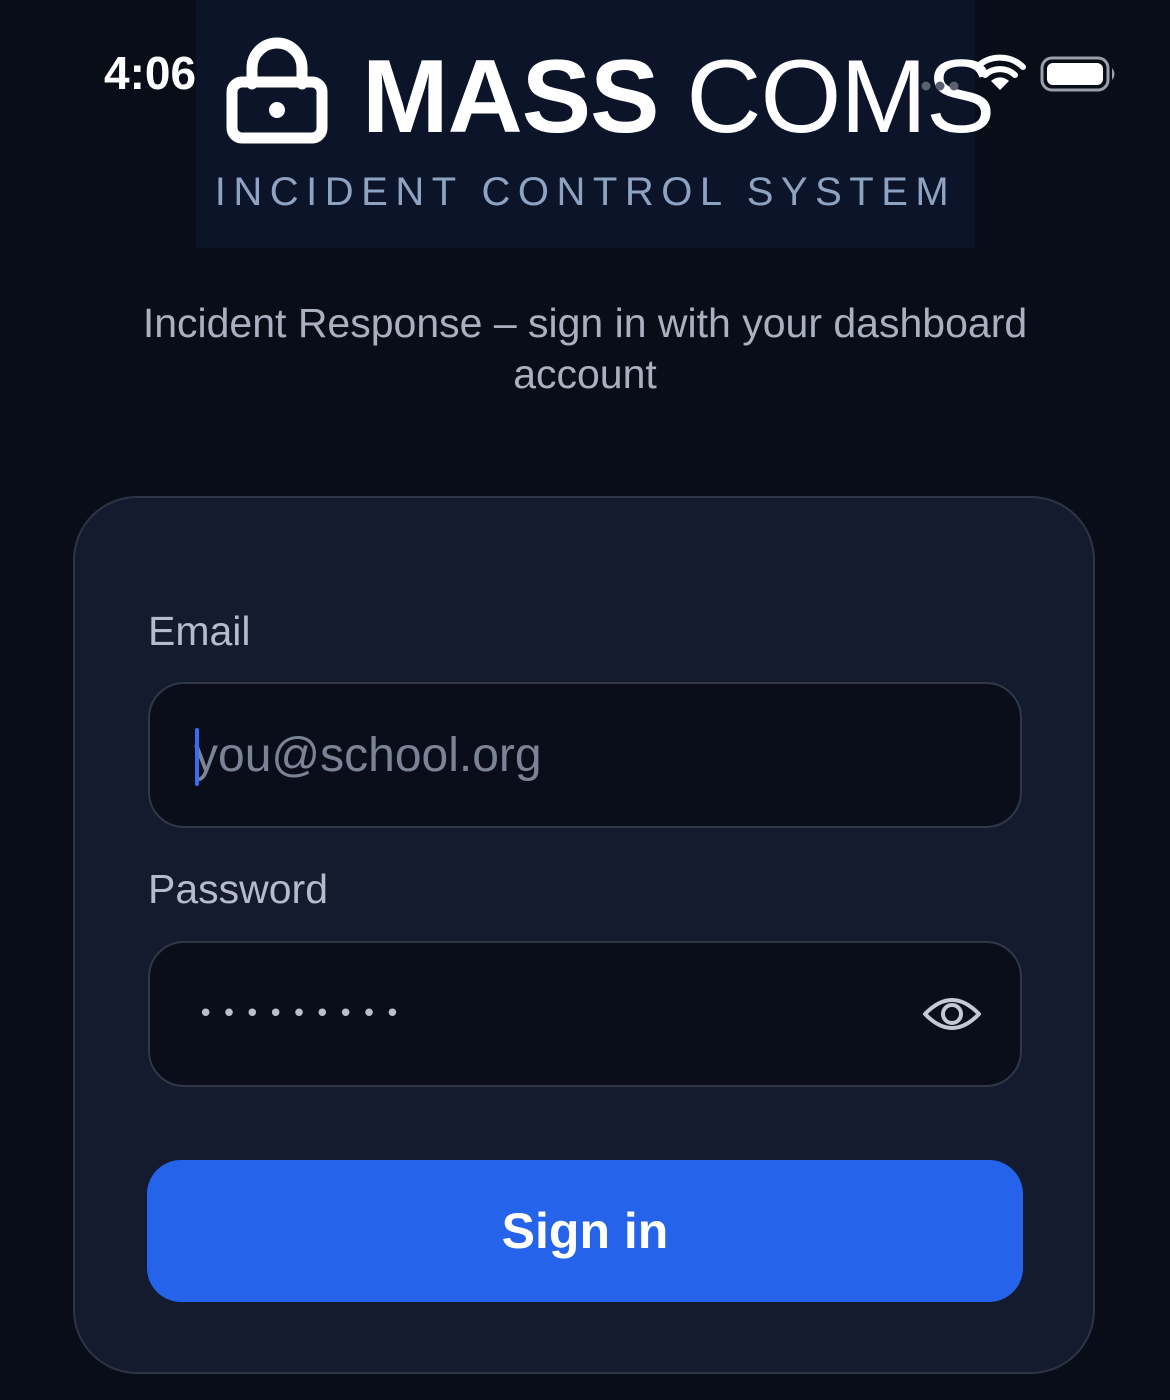  I want to click on lock-icon, so click(277, 90).